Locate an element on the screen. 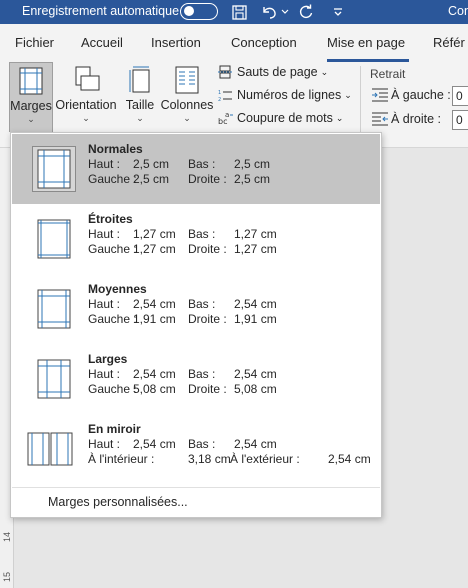  coupure-mots-button: bc a Coupure de mots ⌄ is located at coordinates (280, 118).